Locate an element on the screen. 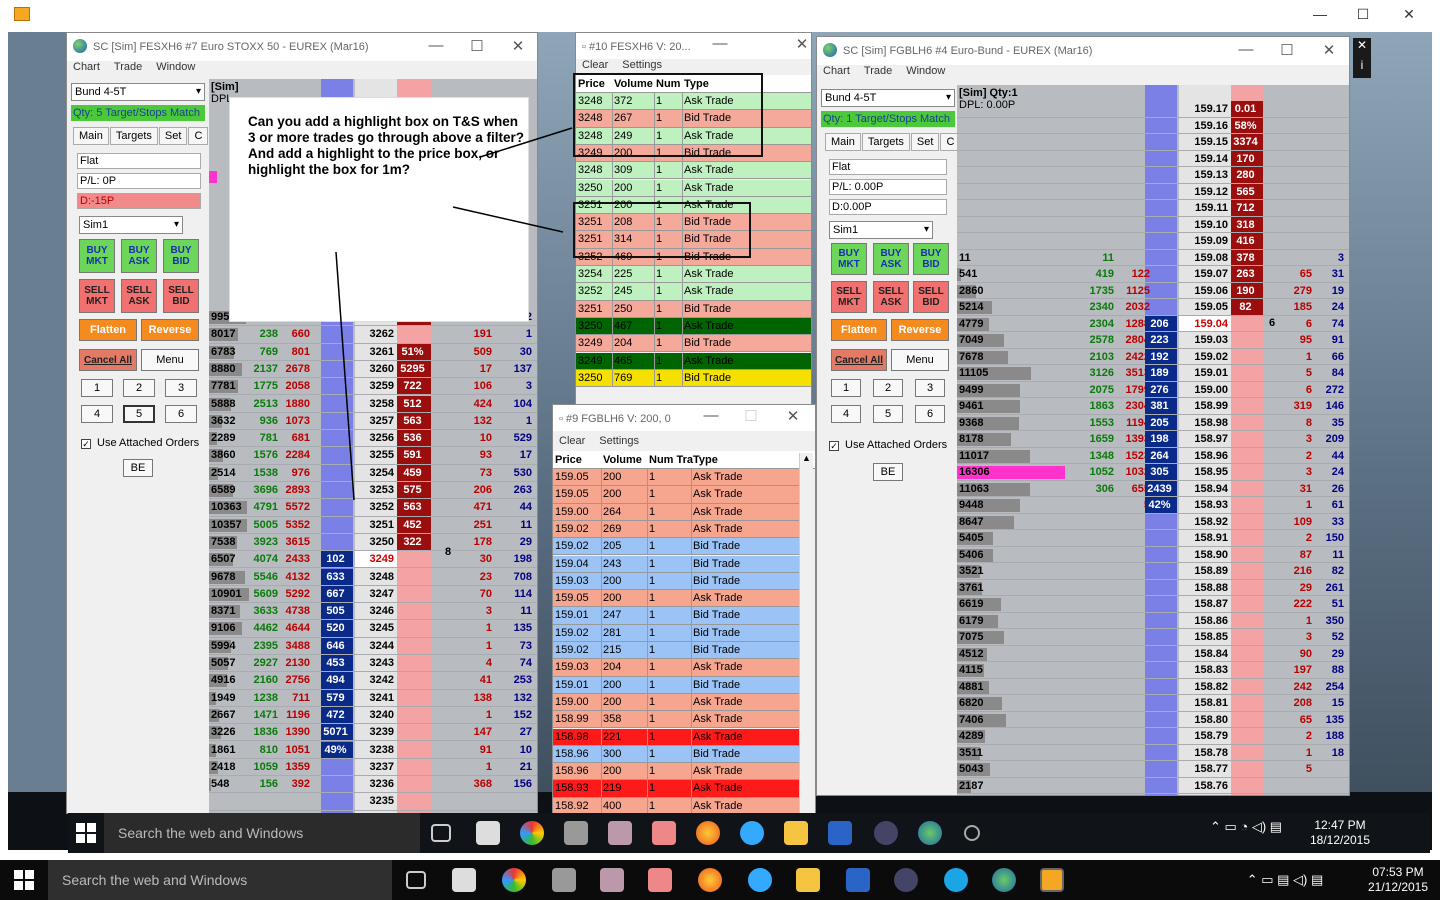 This screenshot has width=1440, height=900. store-icon is located at coordinates (488, 833).